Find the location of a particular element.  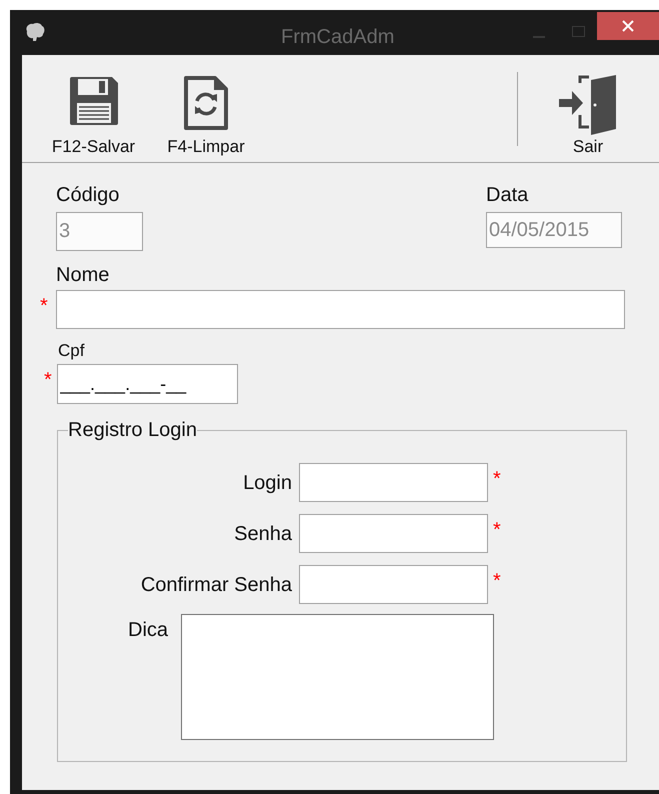

cpf-label: Cpf is located at coordinates (72, 351).